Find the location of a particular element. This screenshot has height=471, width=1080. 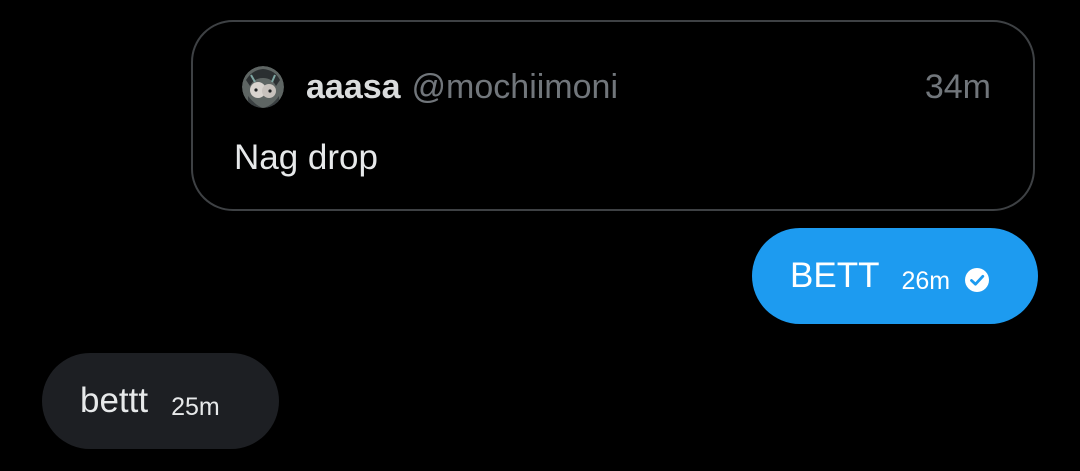

read-check-icon is located at coordinates (977, 280).